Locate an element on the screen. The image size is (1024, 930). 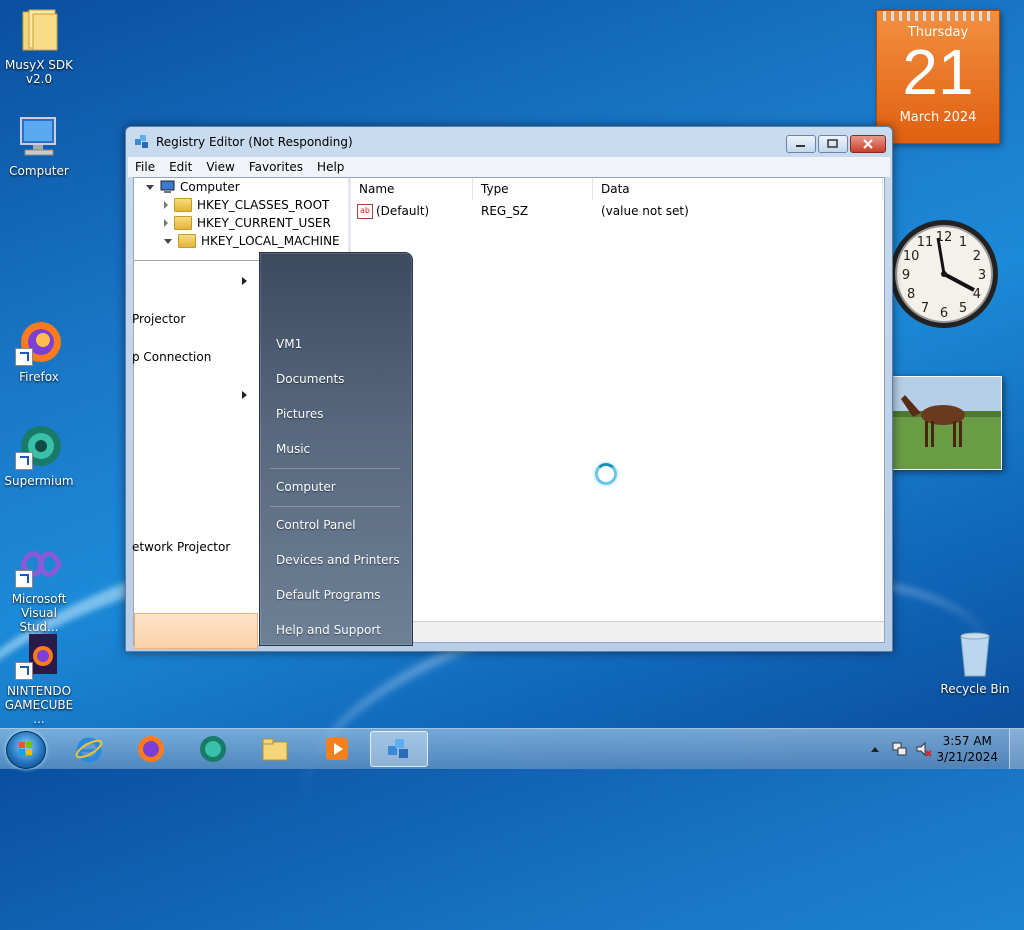
close-button is located at coordinates (868, 144).